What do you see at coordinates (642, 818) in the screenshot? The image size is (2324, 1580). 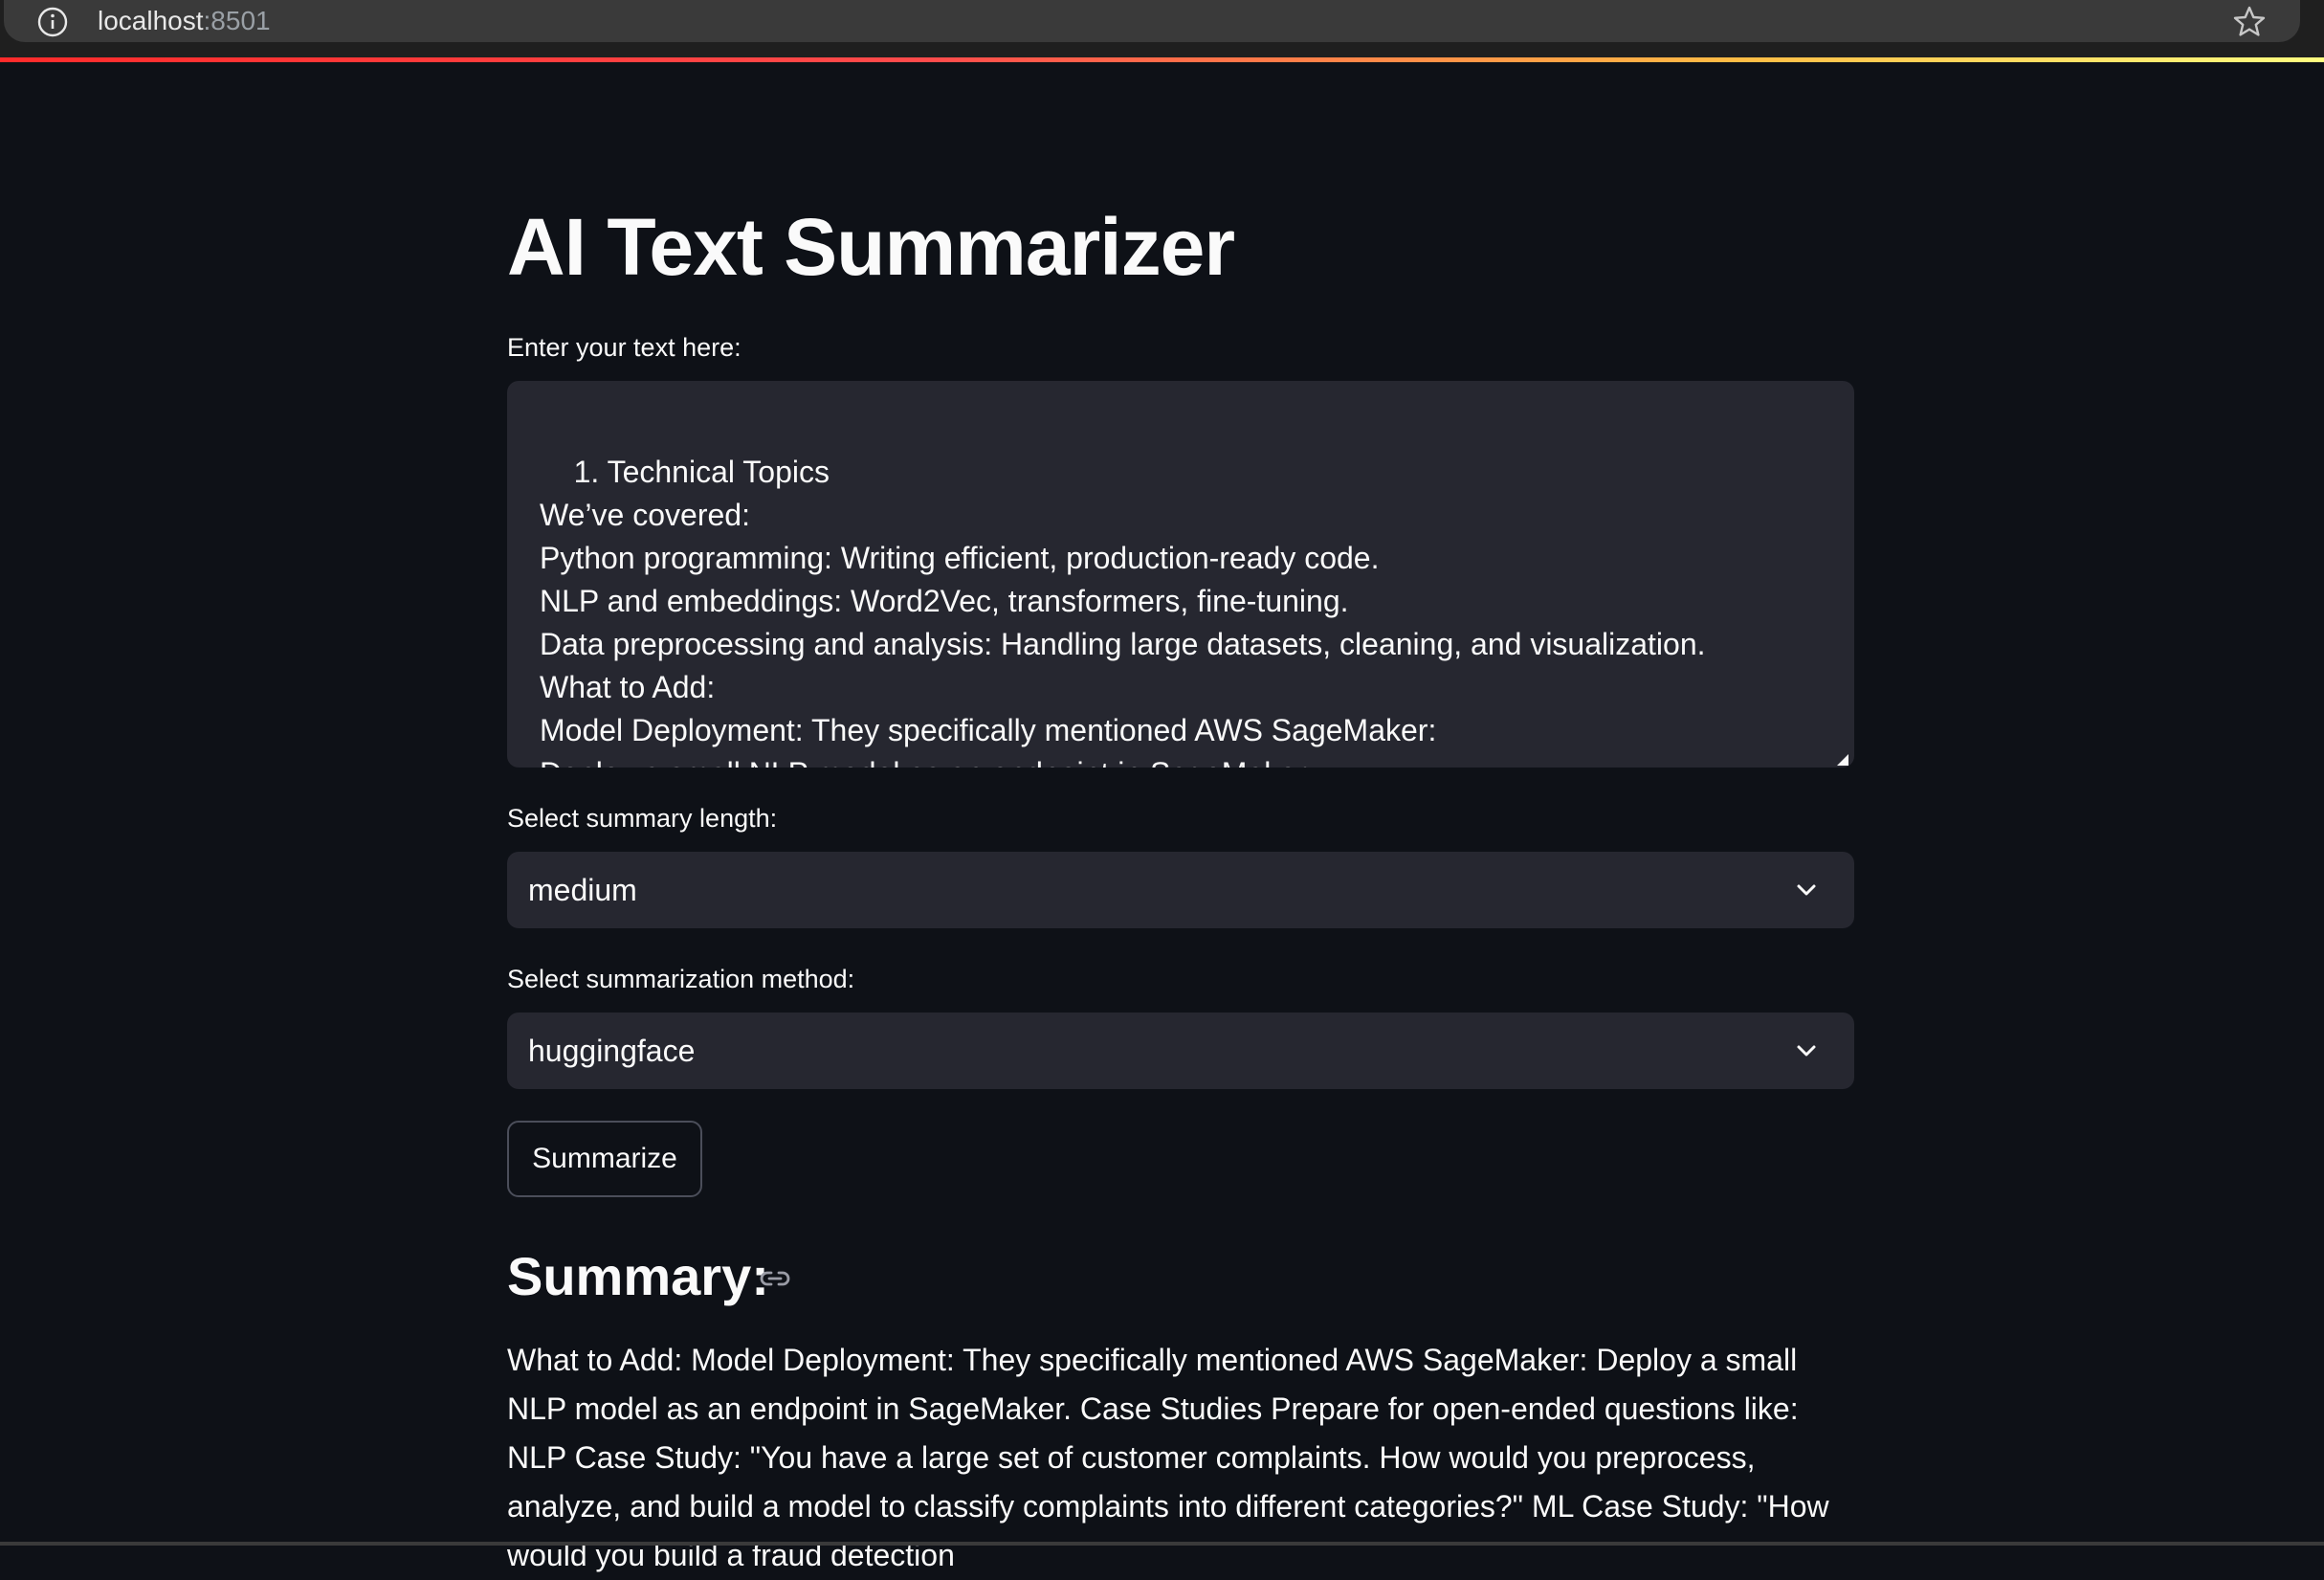 I see `summary-length-label: Select summary length:` at bounding box center [642, 818].